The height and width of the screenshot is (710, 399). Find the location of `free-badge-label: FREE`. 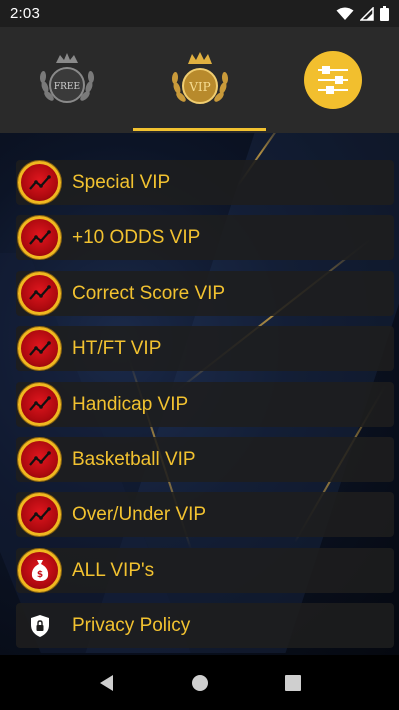

free-badge-label: FREE is located at coordinates (66, 87).